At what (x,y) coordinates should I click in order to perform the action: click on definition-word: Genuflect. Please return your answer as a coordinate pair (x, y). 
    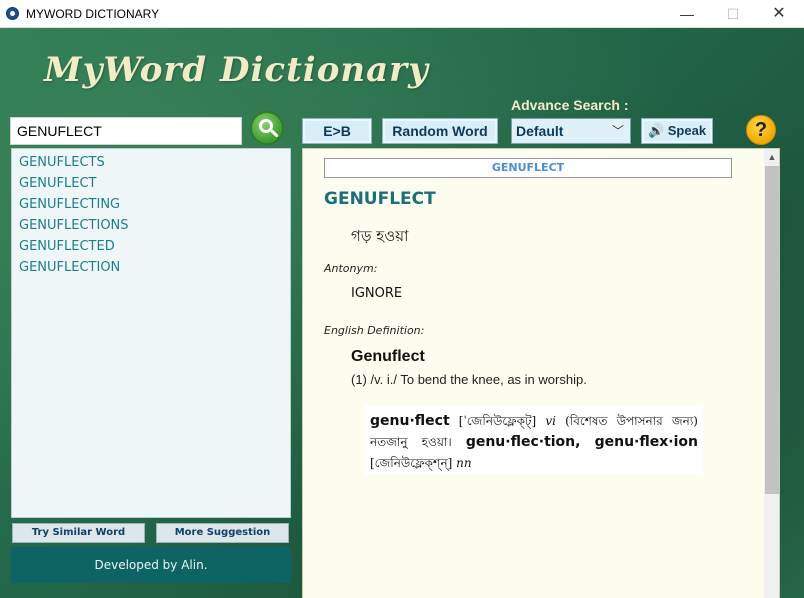
    Looking at the image, I should click on (388, 356).